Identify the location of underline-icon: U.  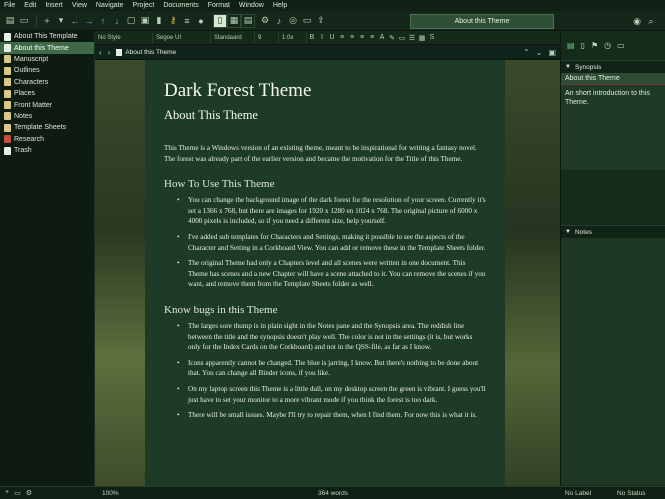
(332, 37).